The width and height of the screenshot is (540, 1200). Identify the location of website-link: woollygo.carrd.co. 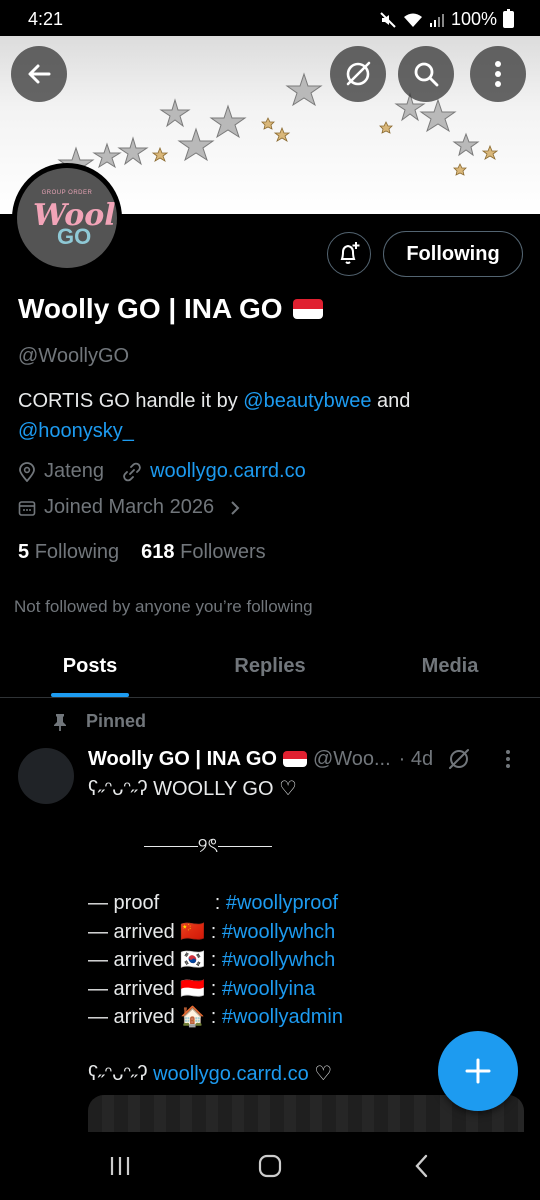
(228, 471).